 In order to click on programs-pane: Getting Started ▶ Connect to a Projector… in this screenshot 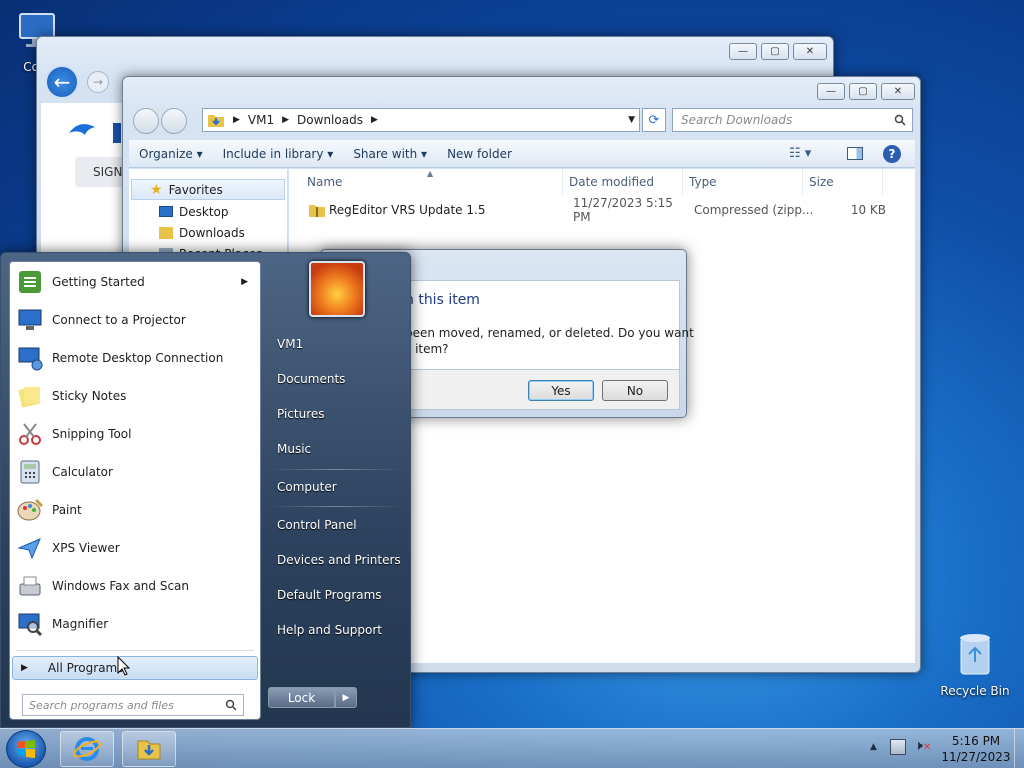, I will do `click(135, 490)`.